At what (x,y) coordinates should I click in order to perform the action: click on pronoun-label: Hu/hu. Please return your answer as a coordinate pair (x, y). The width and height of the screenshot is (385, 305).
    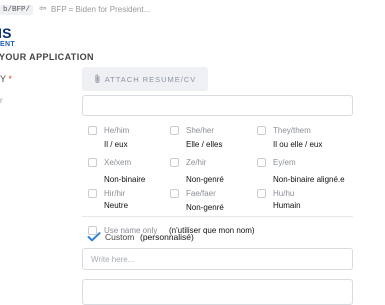
    Looking at the image, I should click on (284, 193).